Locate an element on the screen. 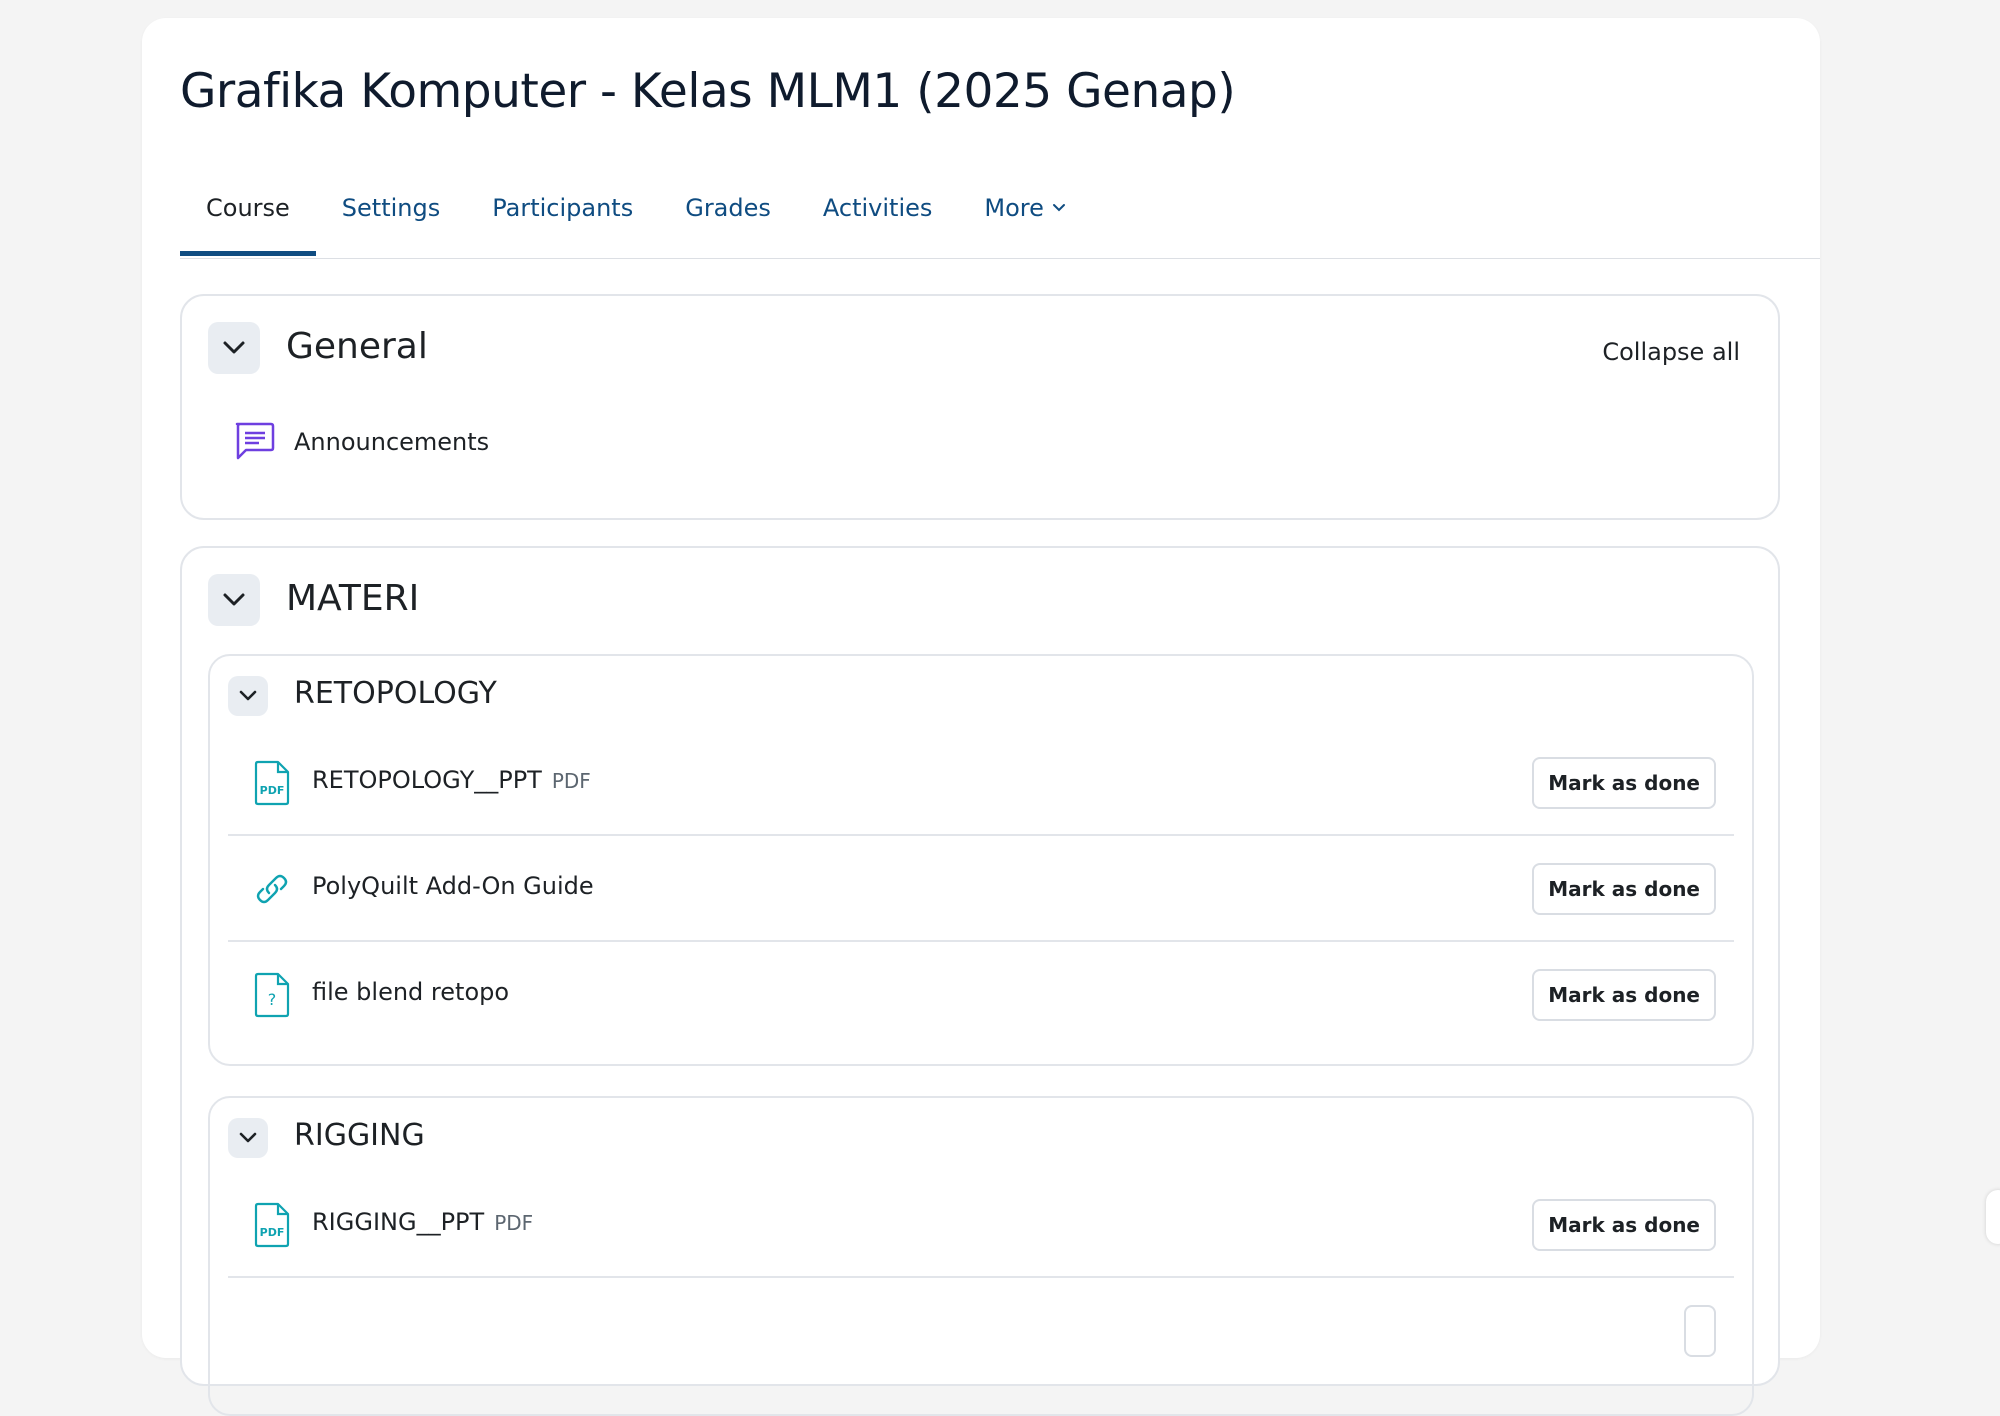  forum-icon is located at coordinates (254, 442).